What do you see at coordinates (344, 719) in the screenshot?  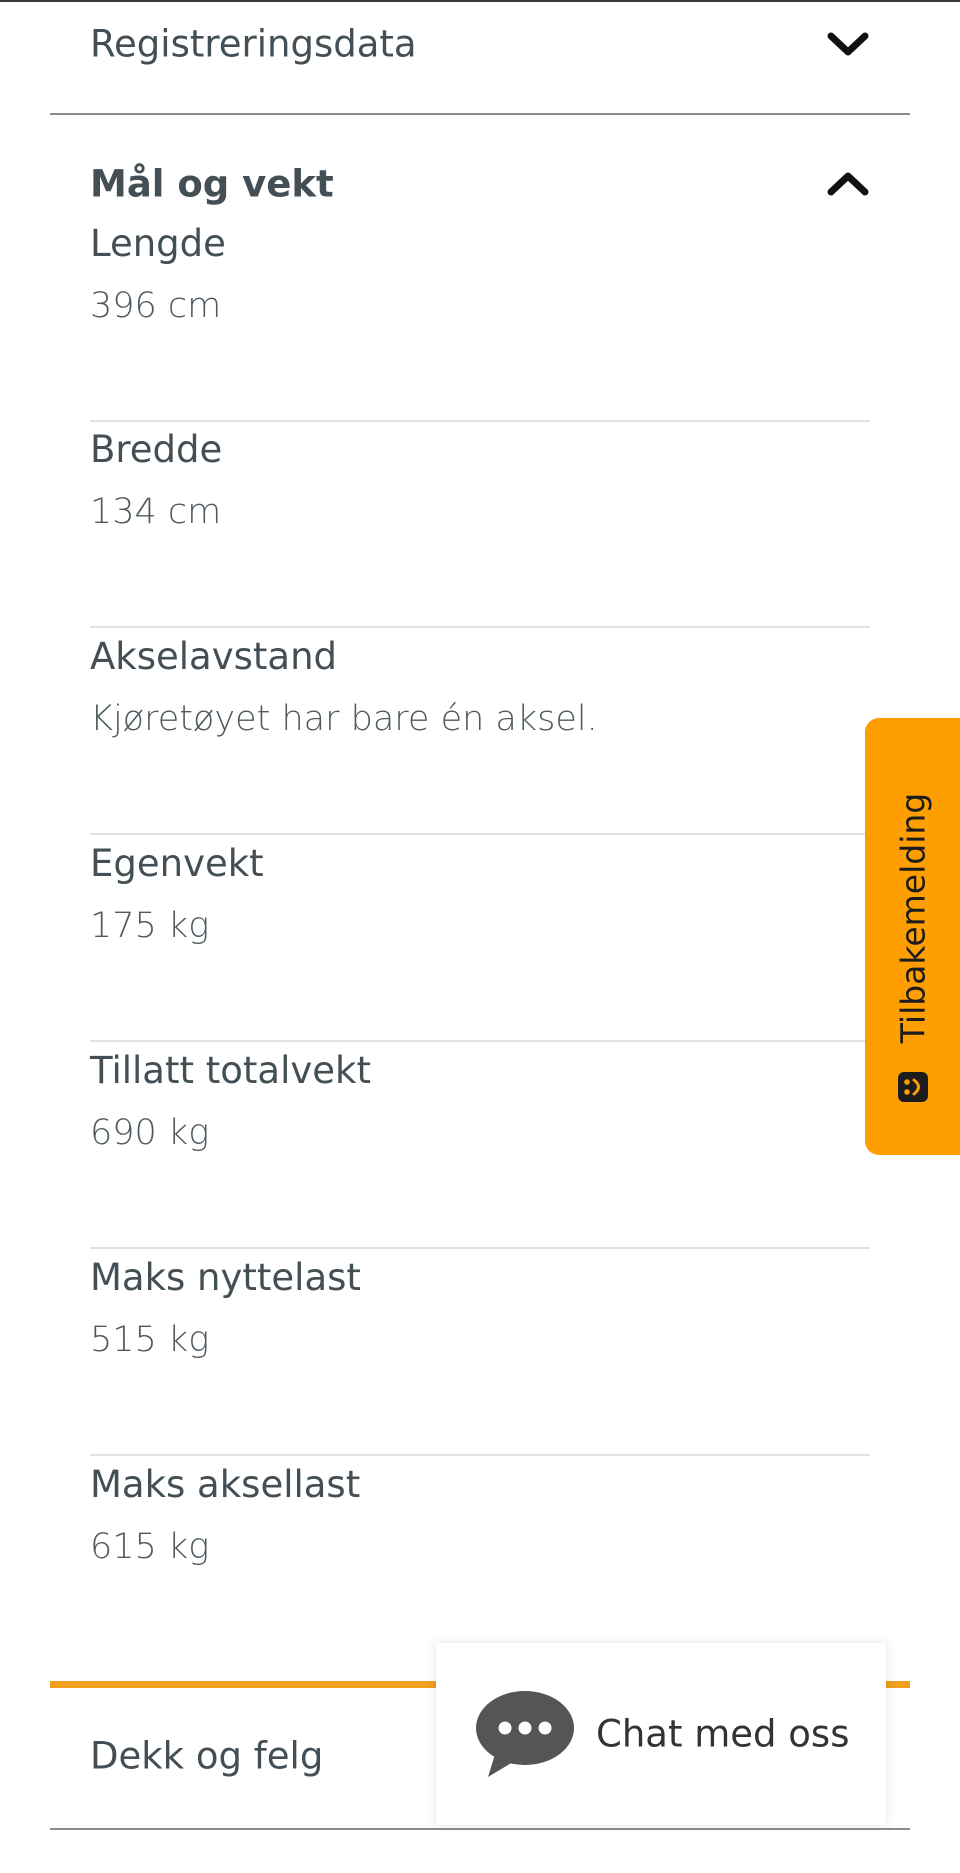 I see `field-value: Kjøretøyet har bare én aksel.` at bounding box center [344, 719].